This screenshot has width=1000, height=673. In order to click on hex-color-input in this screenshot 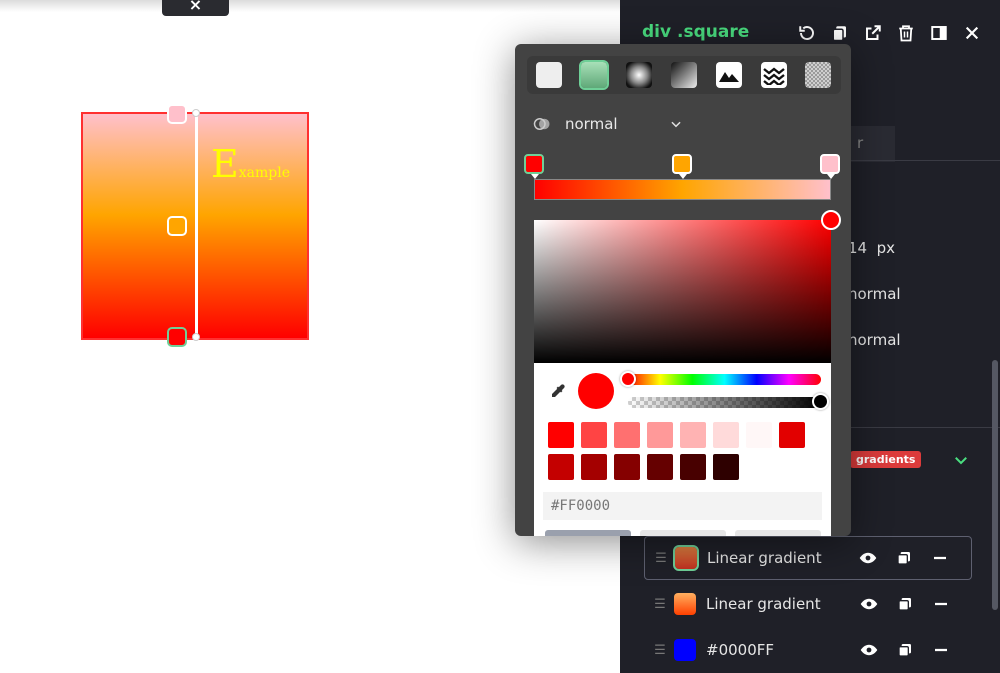, I will do `click(682, 506)`.